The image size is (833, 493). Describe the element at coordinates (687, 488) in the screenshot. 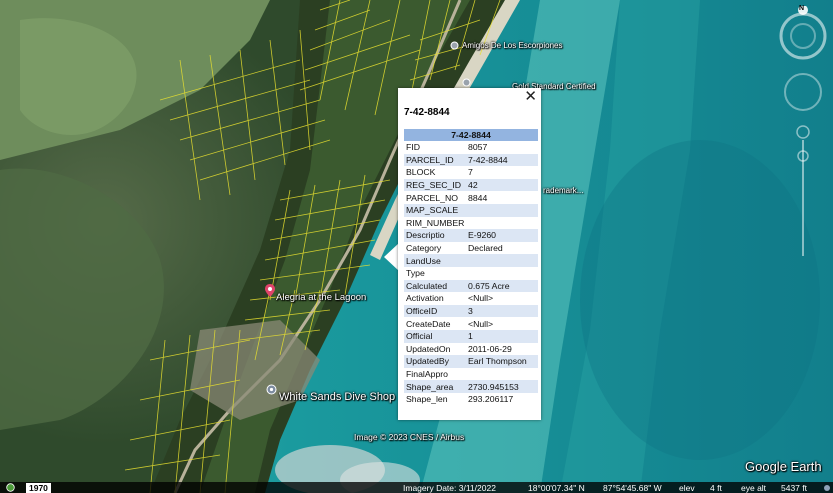

I see `elevation-label: elev` at that location.